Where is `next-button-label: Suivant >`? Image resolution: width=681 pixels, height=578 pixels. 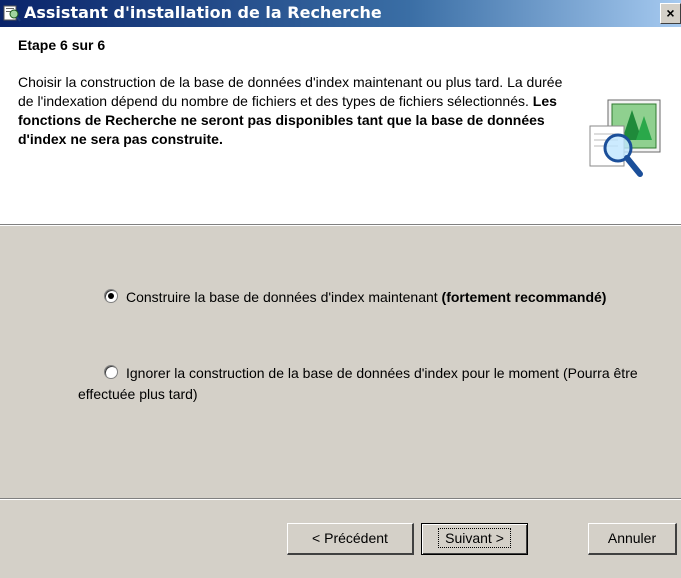 next-button-label: Suivant > is located at coordinates (474, 538).